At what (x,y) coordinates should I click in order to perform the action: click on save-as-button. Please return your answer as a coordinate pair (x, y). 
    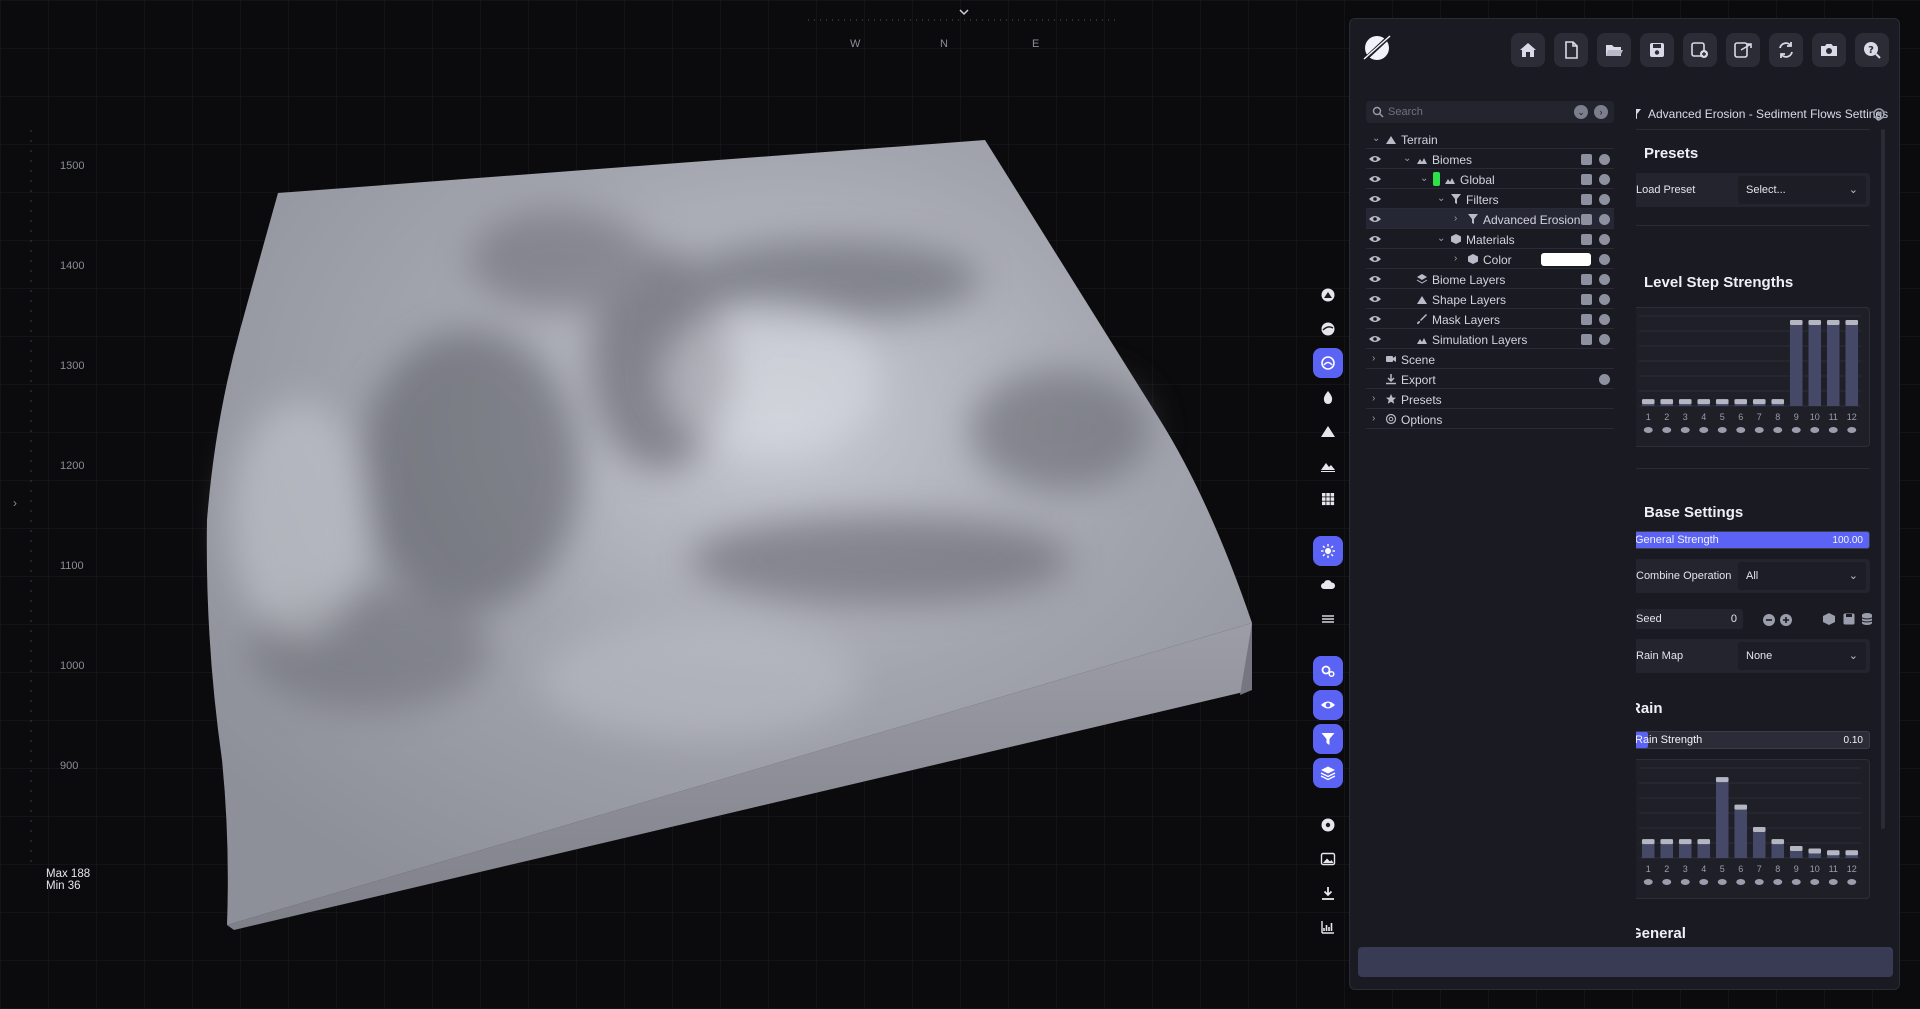
    Looking at the image, I should click on (1700, 50).